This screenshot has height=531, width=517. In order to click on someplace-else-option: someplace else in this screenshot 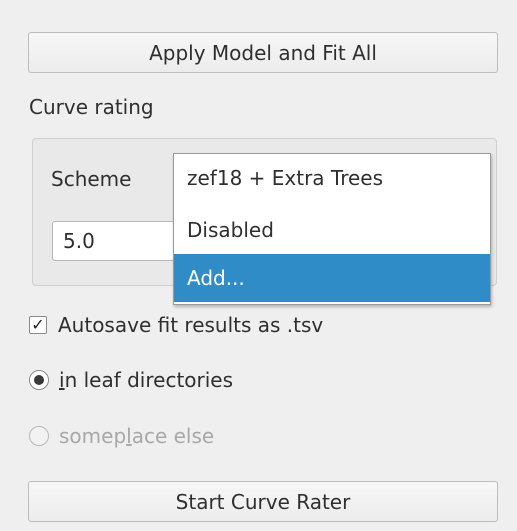, I will do `click(121, 436)`.